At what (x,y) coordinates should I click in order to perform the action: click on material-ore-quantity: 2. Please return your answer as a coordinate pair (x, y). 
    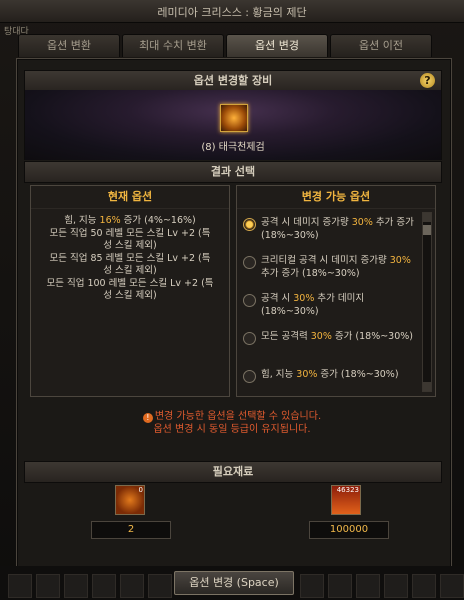
    Looking at the image, I should click on (131, 530).